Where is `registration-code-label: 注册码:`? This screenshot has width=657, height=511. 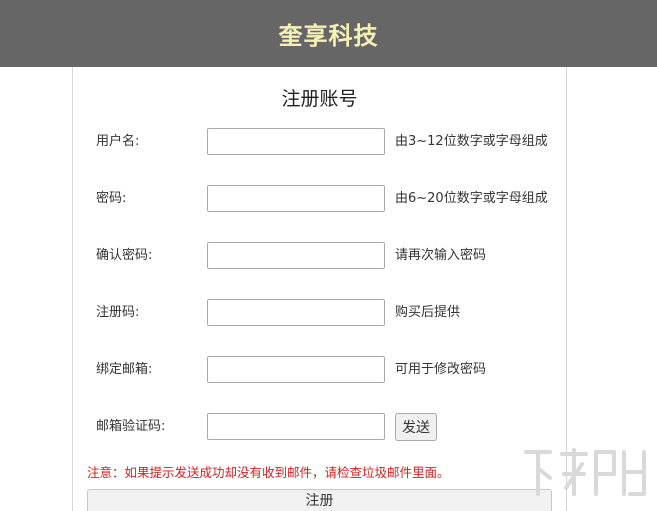 registration-code-label: 注册码: is located at coordinates (118, 312).